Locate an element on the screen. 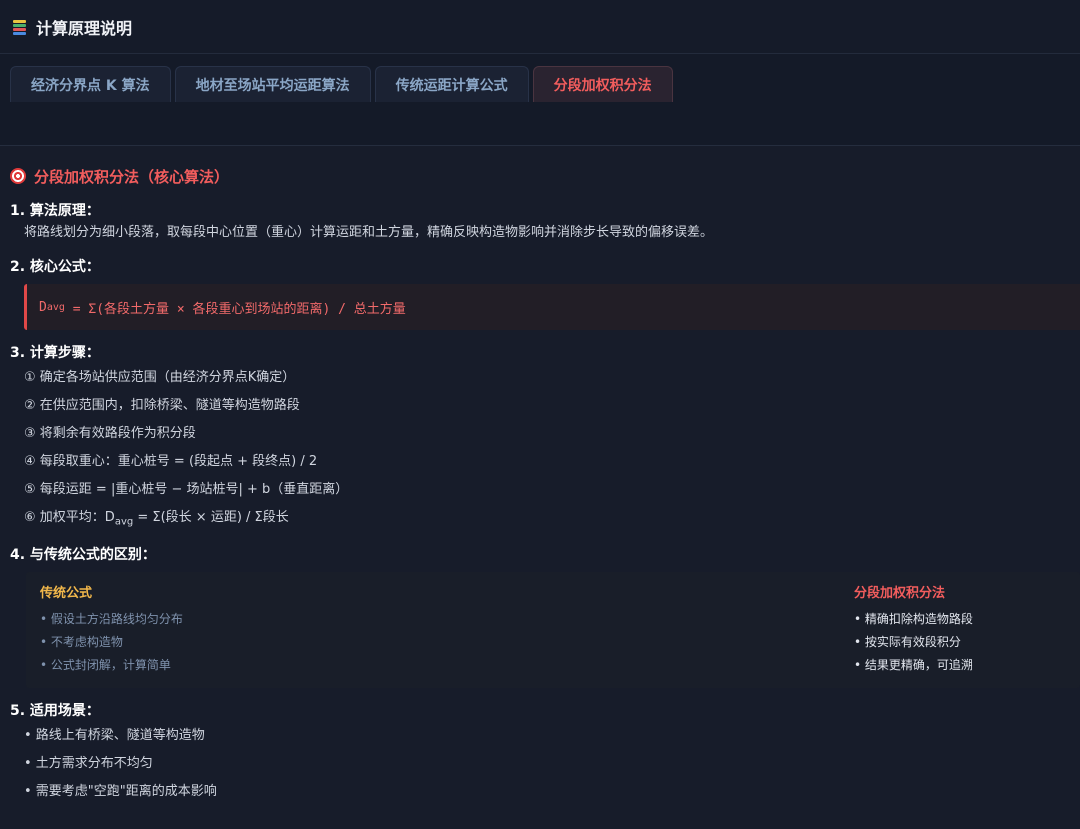 The image size is (1080, 829). traditional-item: • 公式封闭解，计算简单 is located at coordinates (105, 665).